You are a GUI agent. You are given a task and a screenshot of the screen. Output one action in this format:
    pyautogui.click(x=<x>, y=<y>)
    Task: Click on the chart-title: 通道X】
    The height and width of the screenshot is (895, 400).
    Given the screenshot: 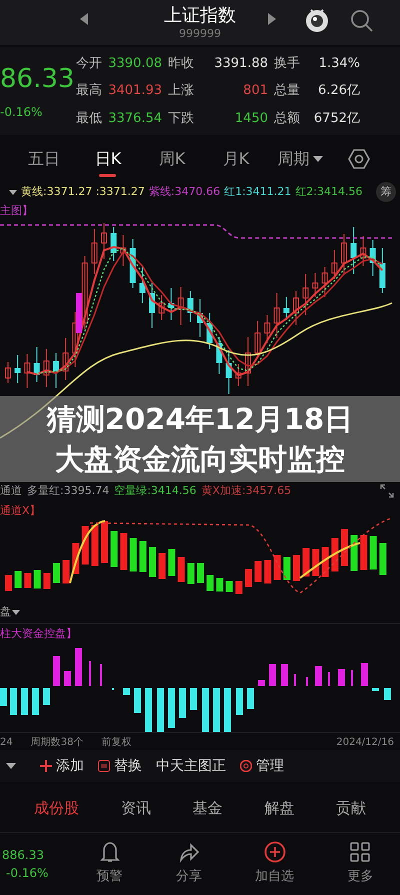 What is the action you would take?
    pyautogui.click(x=20, y=511)
    